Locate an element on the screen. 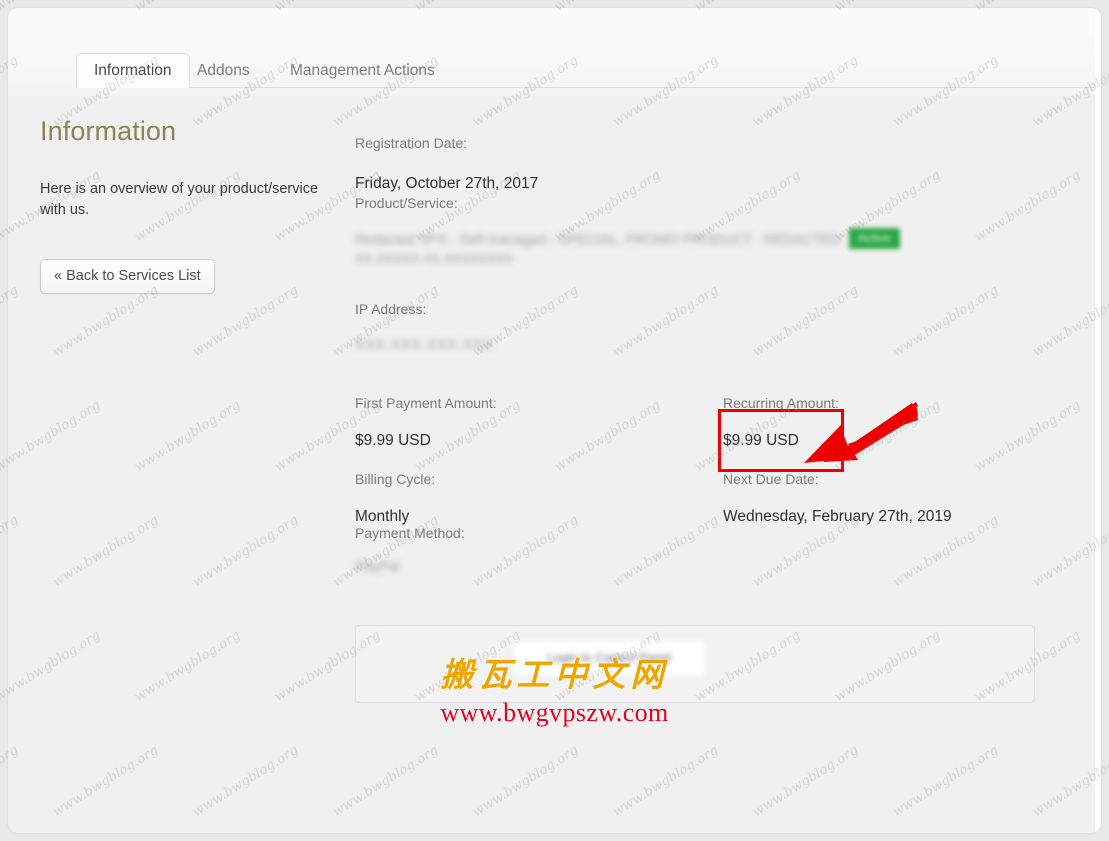  recurring-amount-value: $9.99 USD is located at coordinates (761, 440).